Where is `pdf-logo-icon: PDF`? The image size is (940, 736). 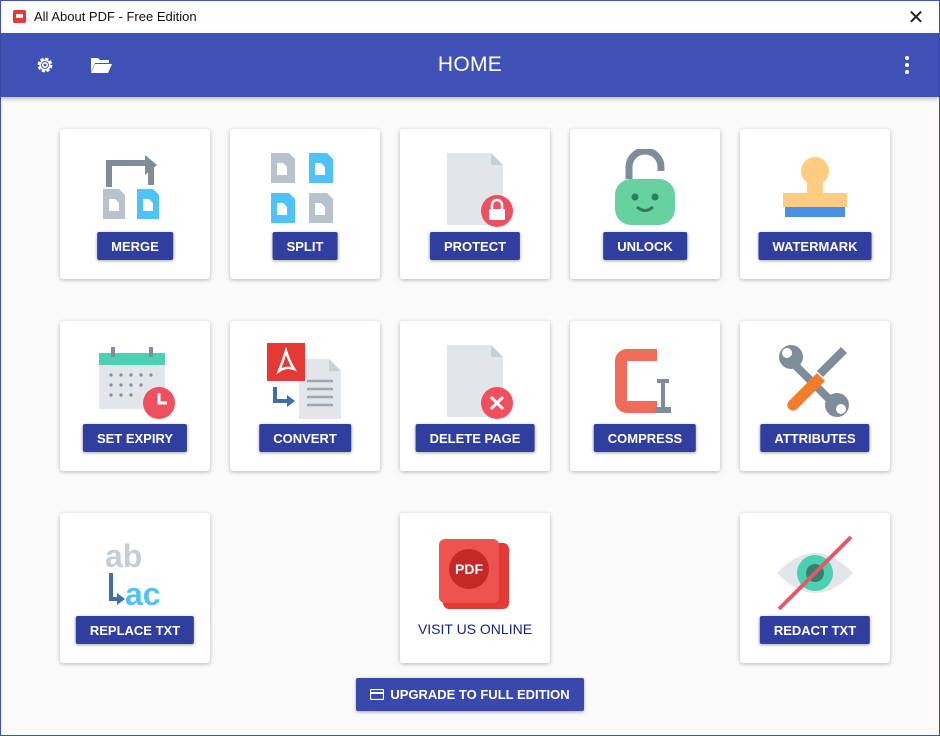
pdf-logo-icon: PDF is located at coordinates (474, 574).